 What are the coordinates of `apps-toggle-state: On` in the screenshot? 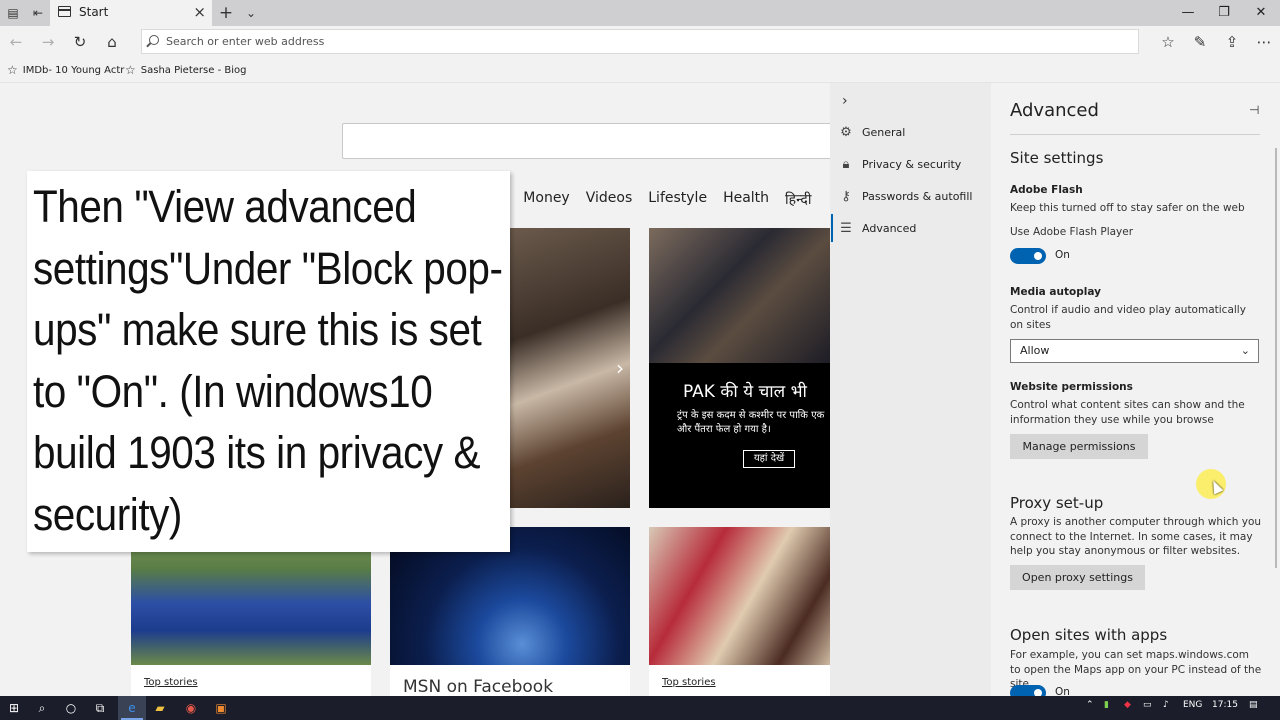 It's located at (1062, 691).